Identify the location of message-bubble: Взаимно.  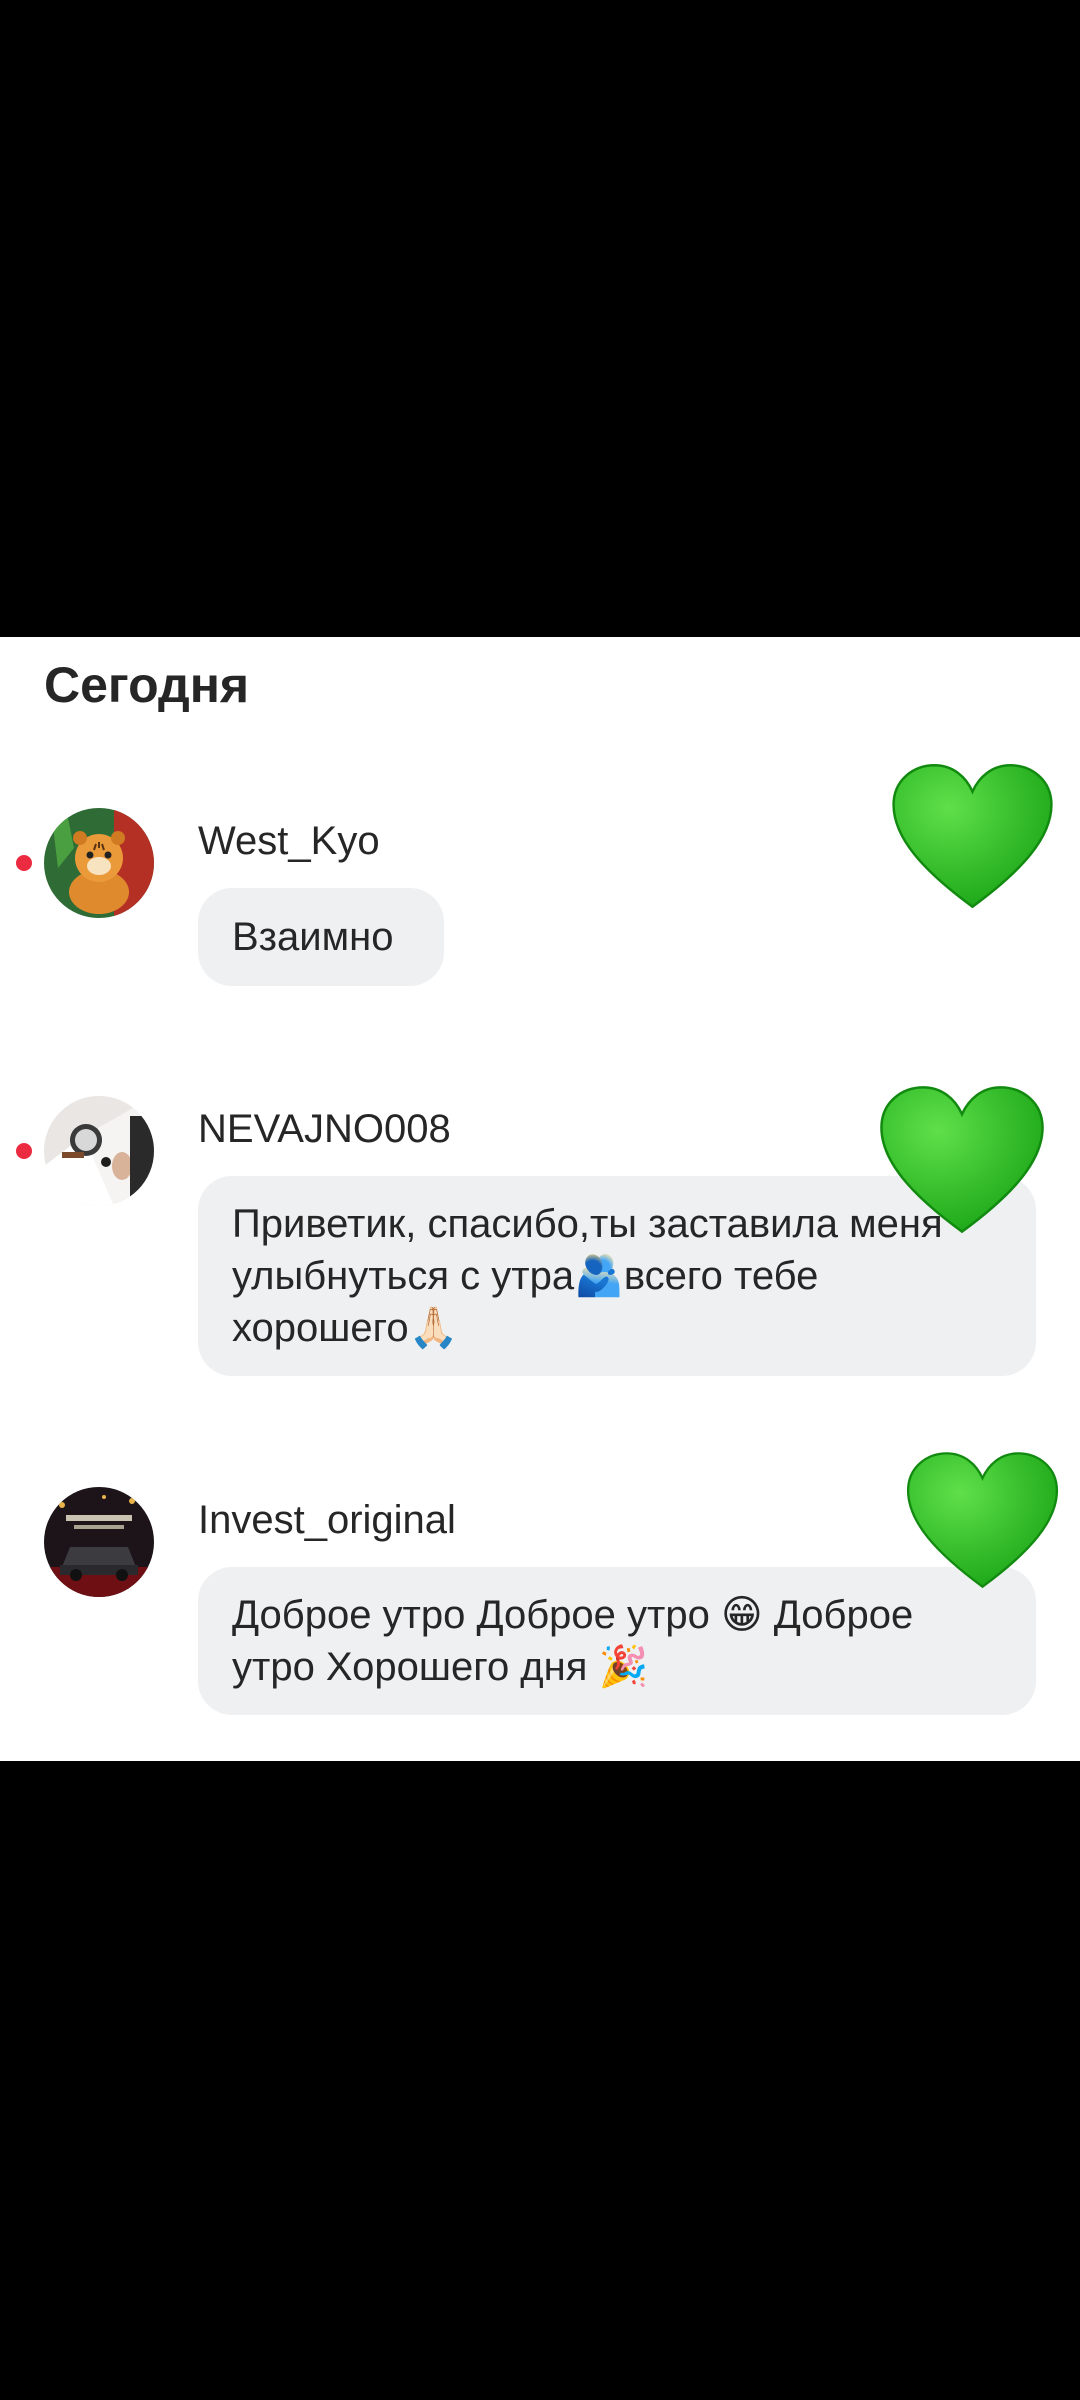
(321, 937).